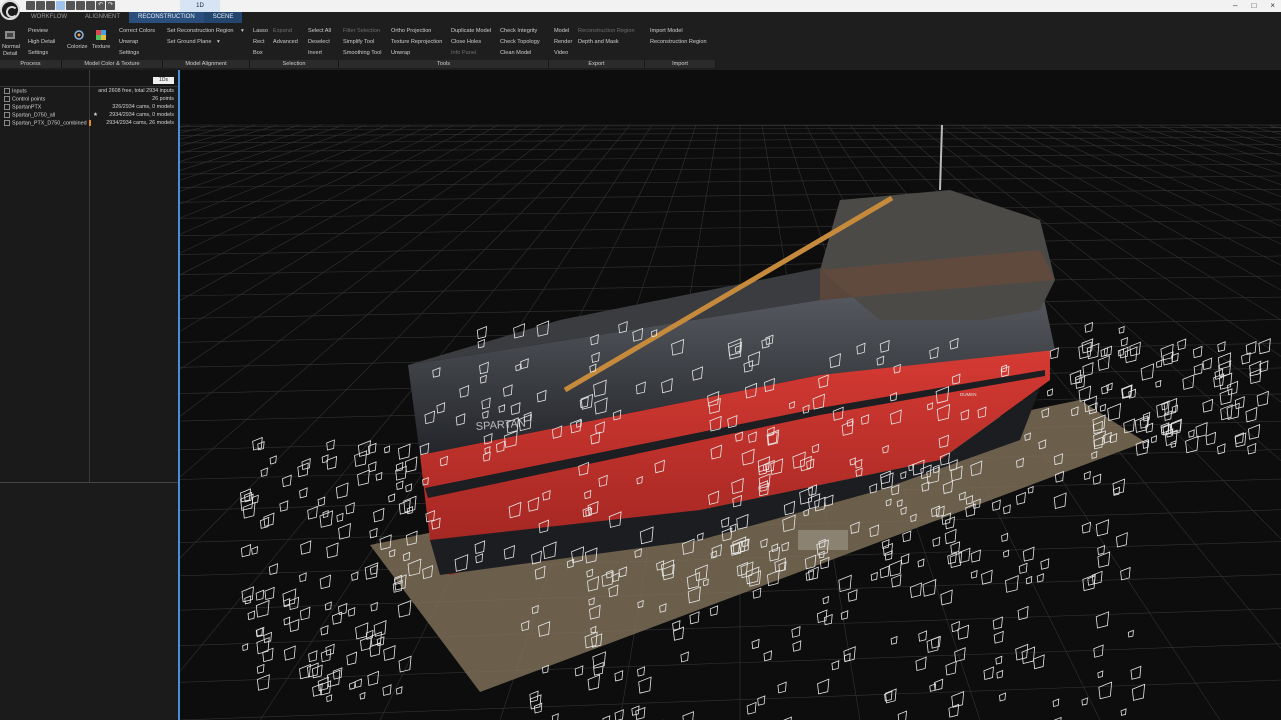  What do you see at coordinates (411, 31) in the screenshot?
I see `ortho-projection-button: Ortho Projection` at bounding box center [411, 31].